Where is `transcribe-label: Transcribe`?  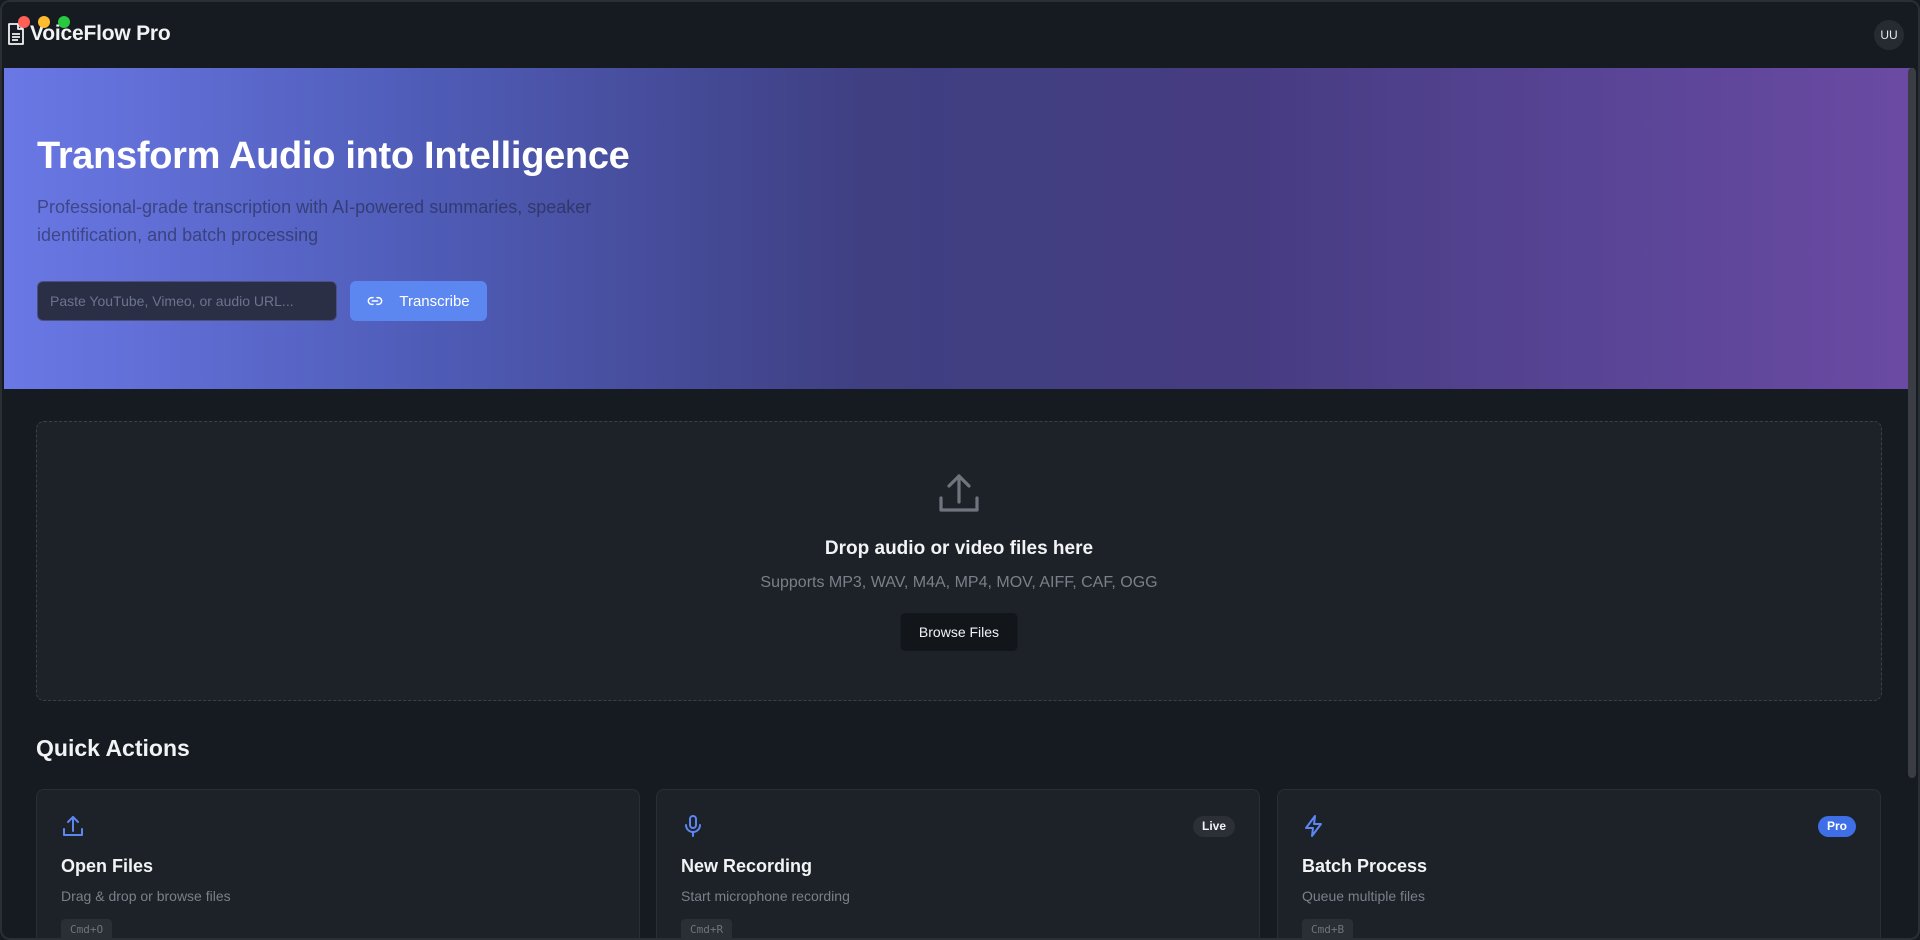 transcribe-label: Transcribe is located at coordinates (434, 301).